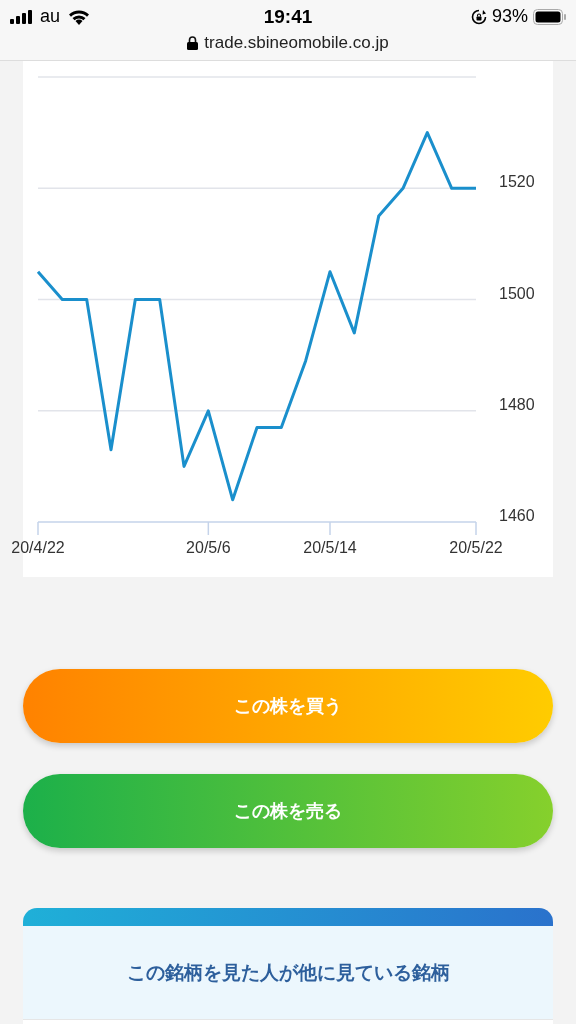 The image size is (576, 1024). What do you see at coordinates (38, 547) in the screenshot?
I see `x-axis-label: 20/4/22` at bounding box center [38, 547].